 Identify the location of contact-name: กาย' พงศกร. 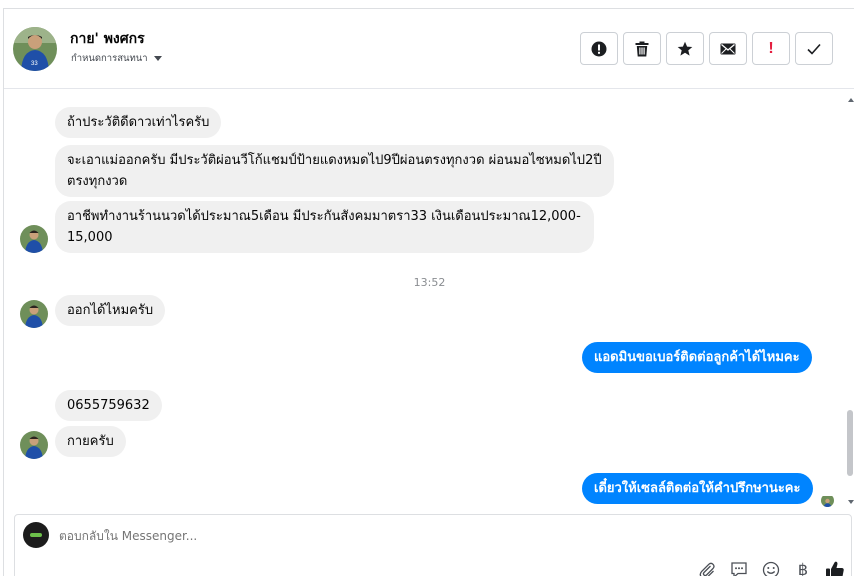
(107, 39).